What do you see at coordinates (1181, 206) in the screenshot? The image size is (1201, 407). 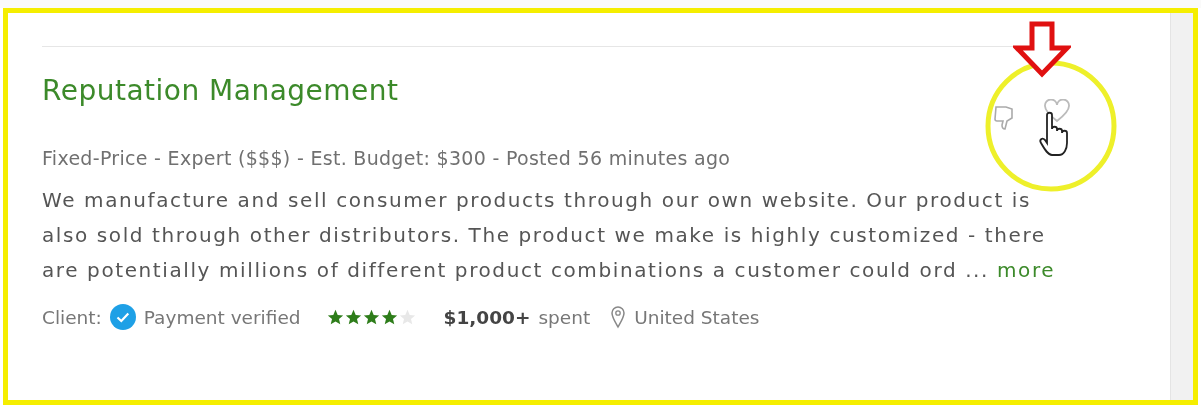 I see `scrollbar` at bounding box center [1181, 206].